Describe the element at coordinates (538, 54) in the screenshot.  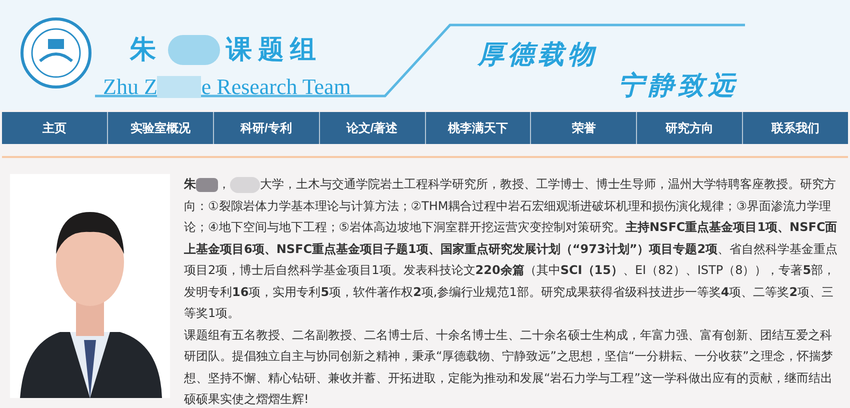
I see `motto: 厚德载物` at that location.